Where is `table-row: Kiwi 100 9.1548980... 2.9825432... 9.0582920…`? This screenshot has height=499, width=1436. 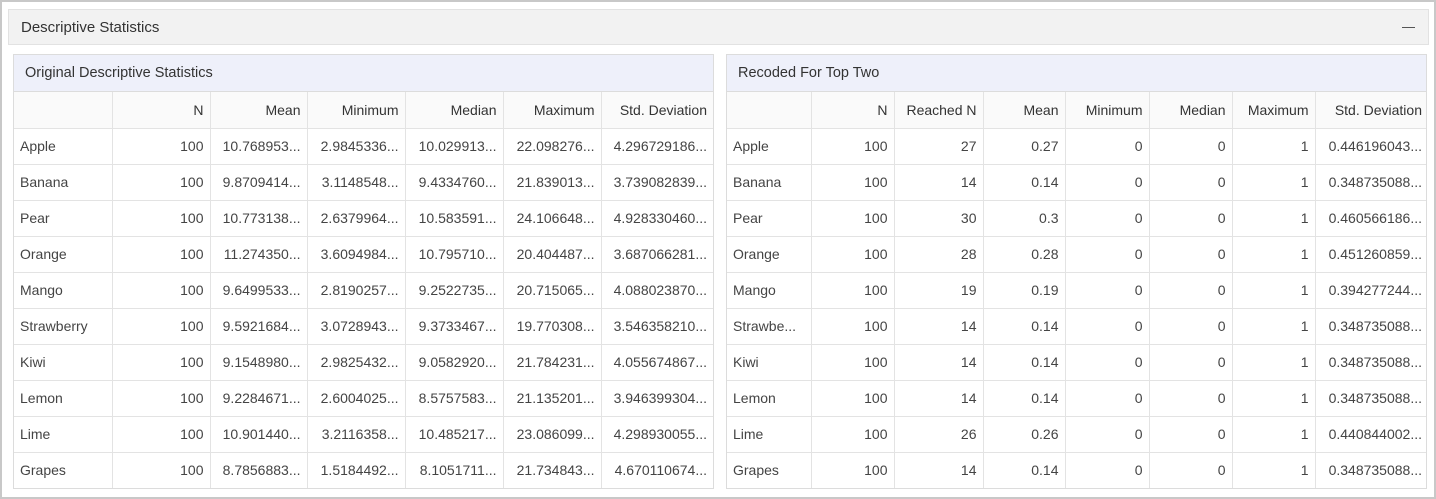
table-row: Kiwi 100 9.1548980... 2.9825432... 9.0582920… is located at coordinates (363, 362).